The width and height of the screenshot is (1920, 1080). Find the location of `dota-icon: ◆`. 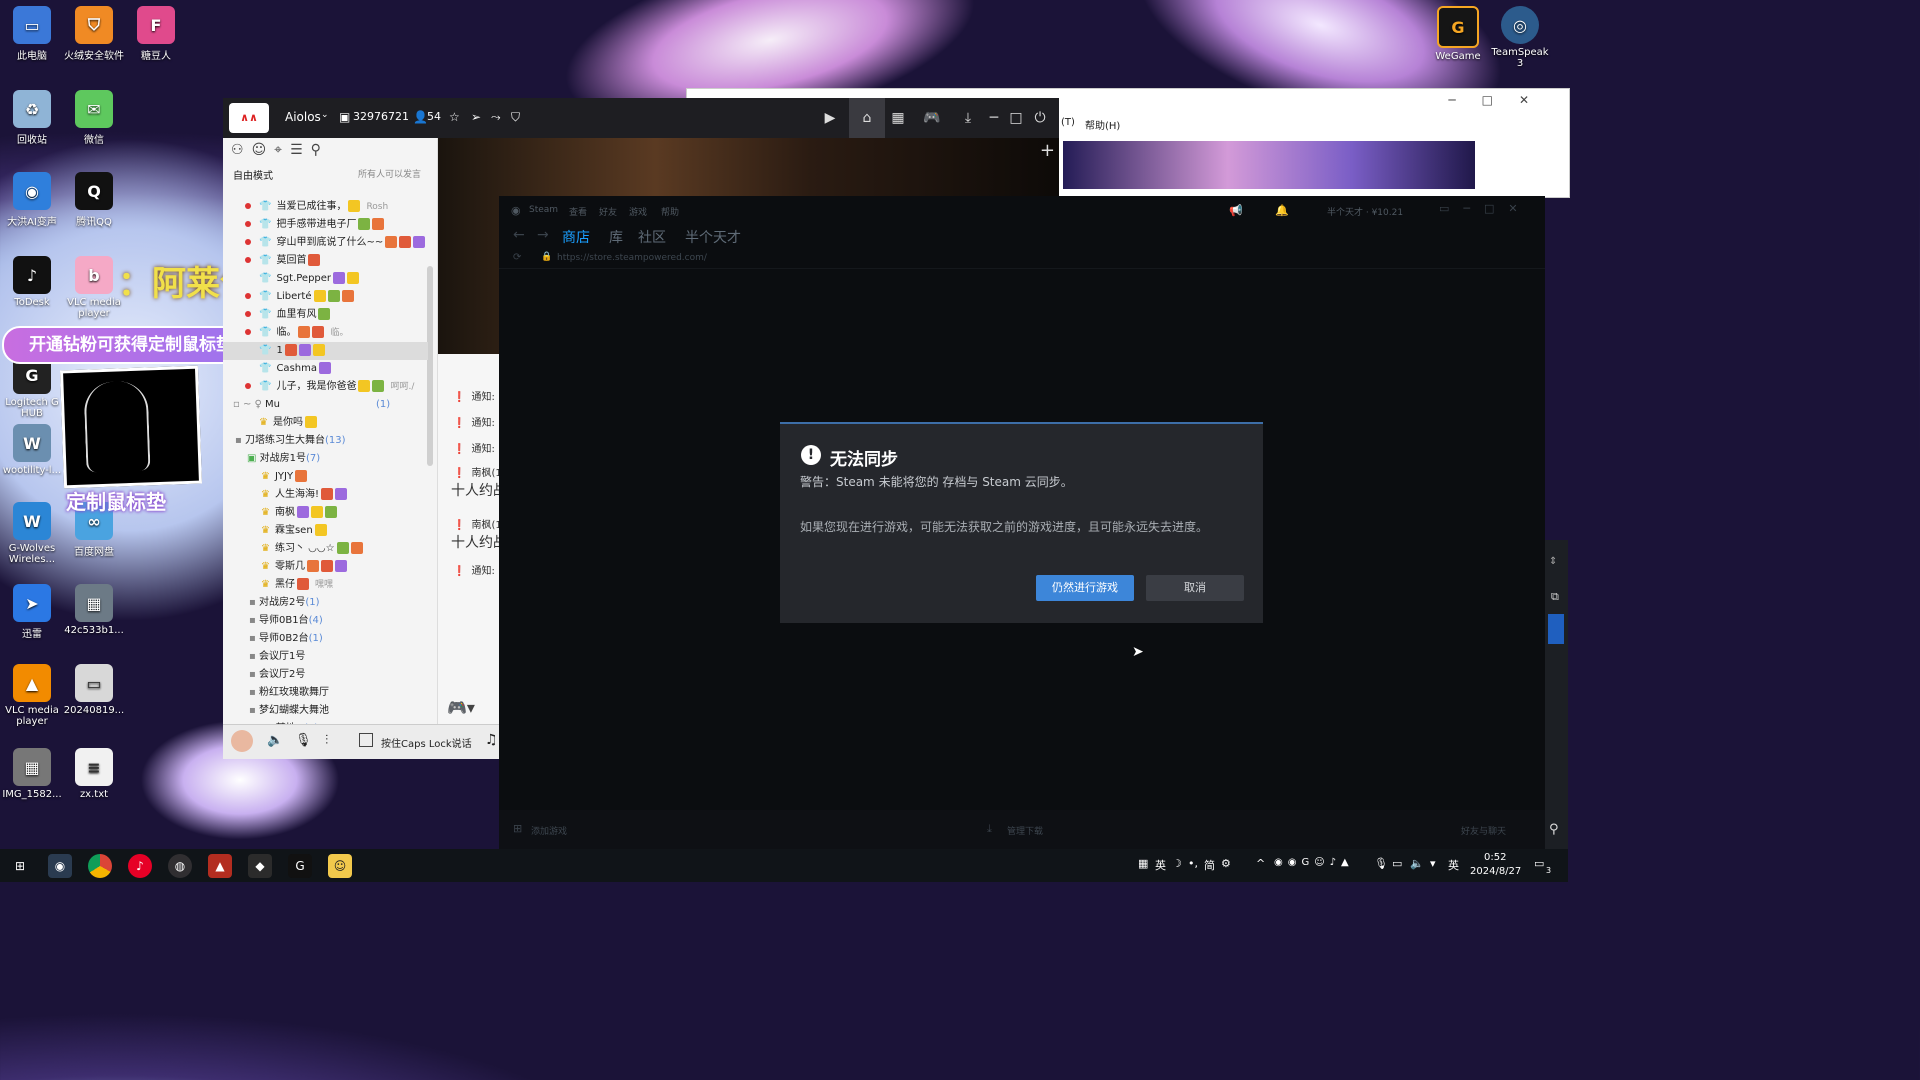

dota-icon: ◆ is located at coordinates (260, 866).